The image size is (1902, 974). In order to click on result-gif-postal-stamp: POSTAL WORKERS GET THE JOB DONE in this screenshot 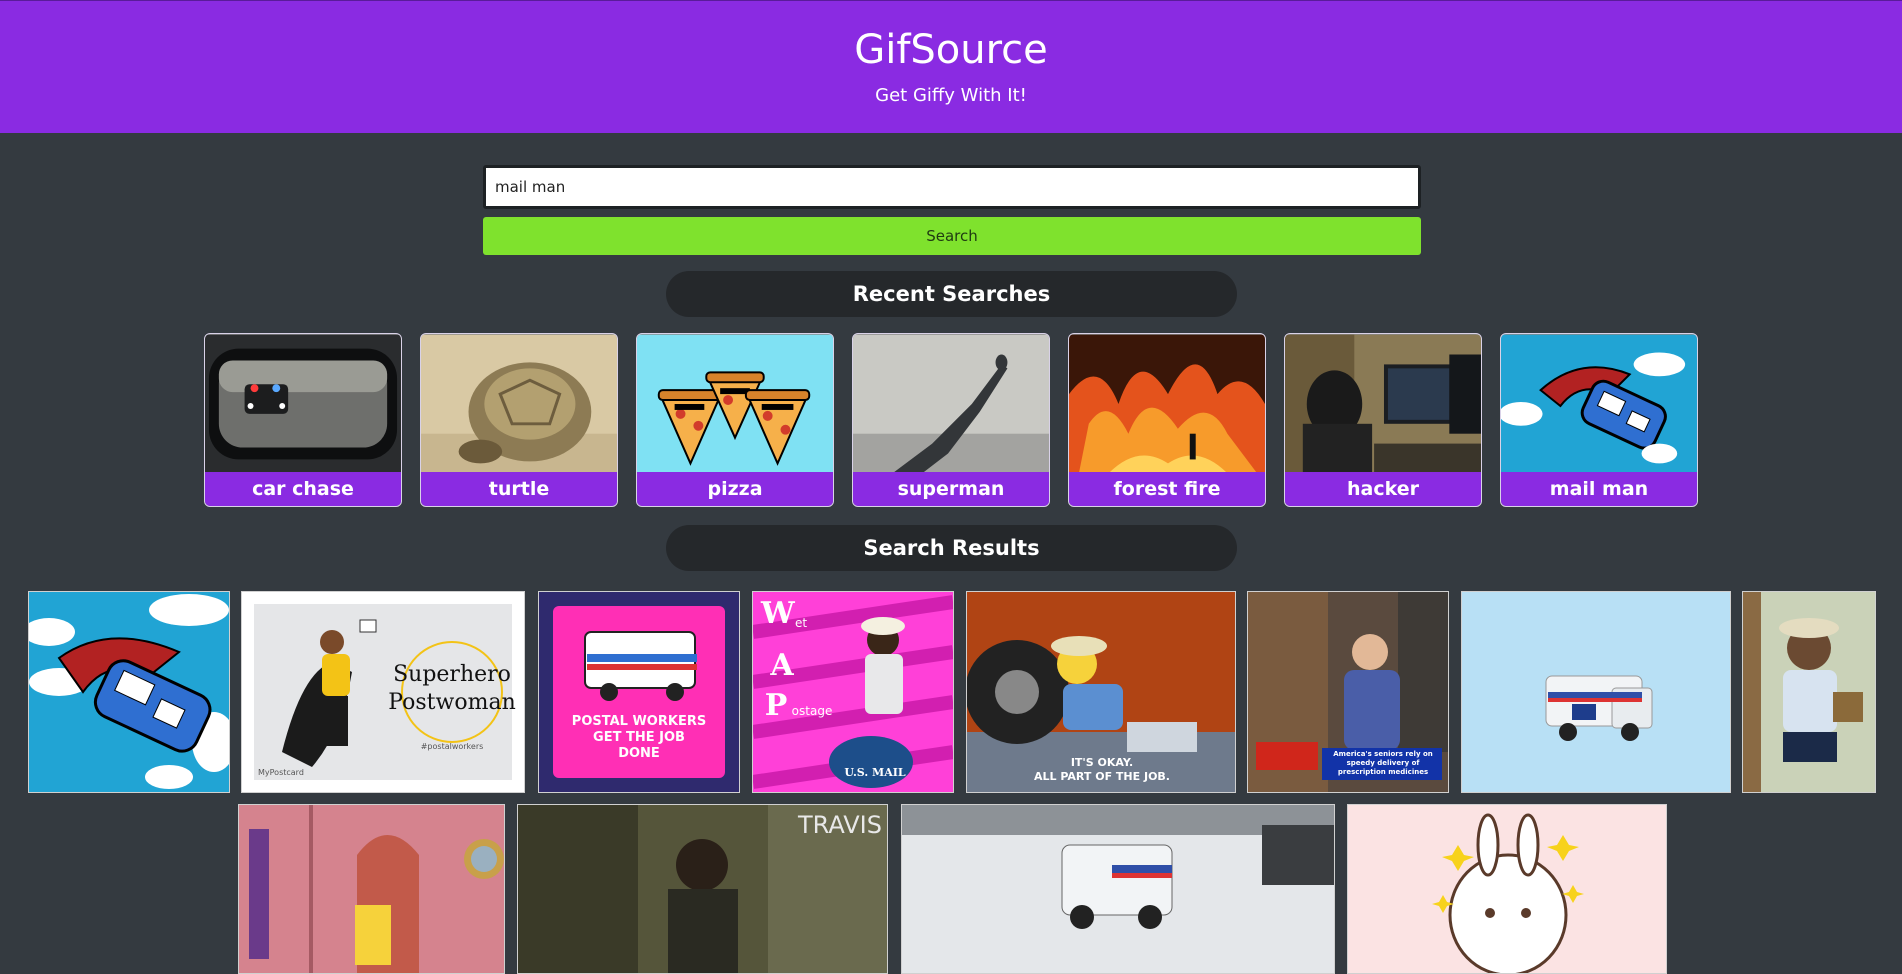, I will do `click(639, 692)`.